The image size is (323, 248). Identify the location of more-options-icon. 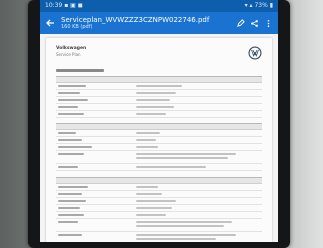
(268, 23).